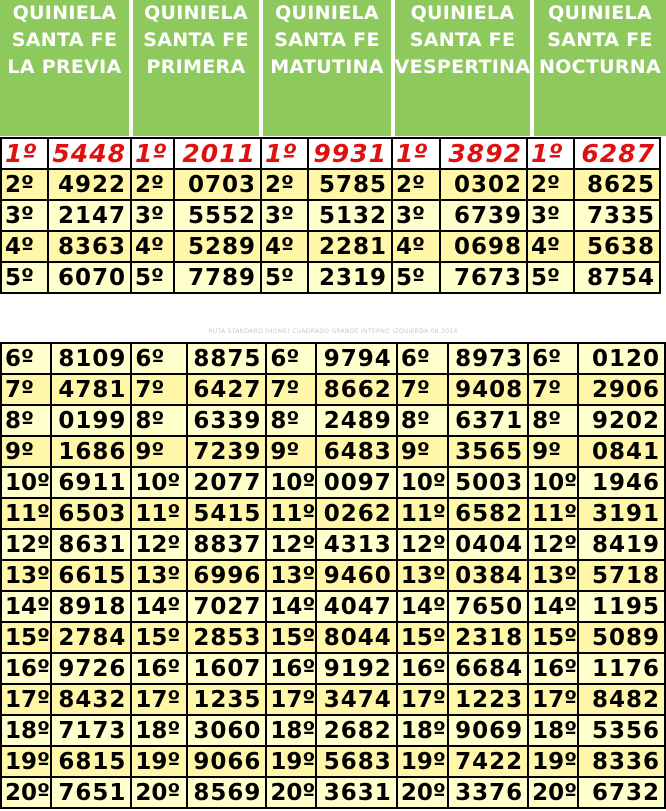 The image size is (666, 811). What do you see at coordinates (226, 668) in the screenshot?
I see `number-cell: 1607` at bounding box center [226, 668].